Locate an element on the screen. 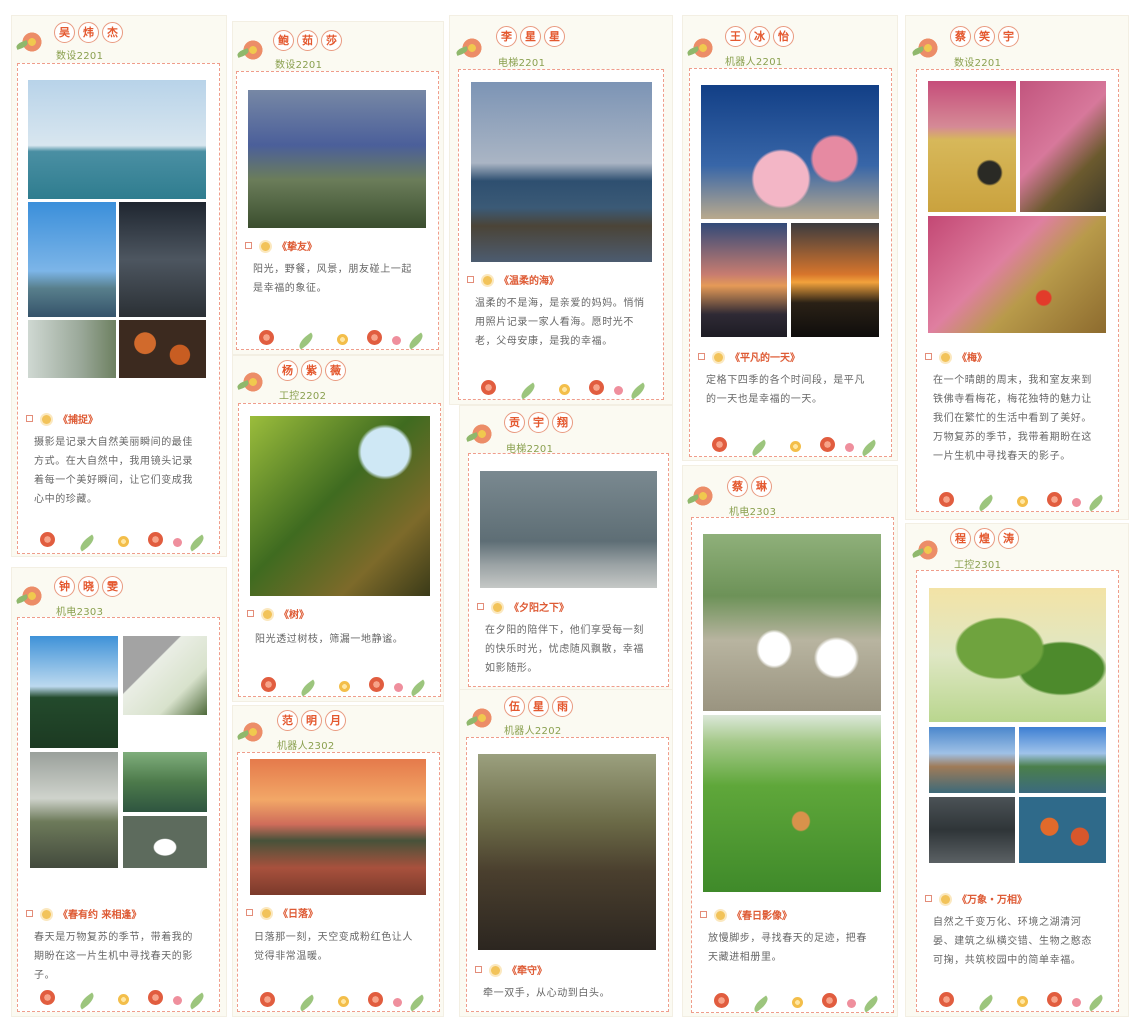 The width and height of the screenshot is (1139, 1030). post-title: 《春有约 来相逢》 is located at coordinates (118, 913).